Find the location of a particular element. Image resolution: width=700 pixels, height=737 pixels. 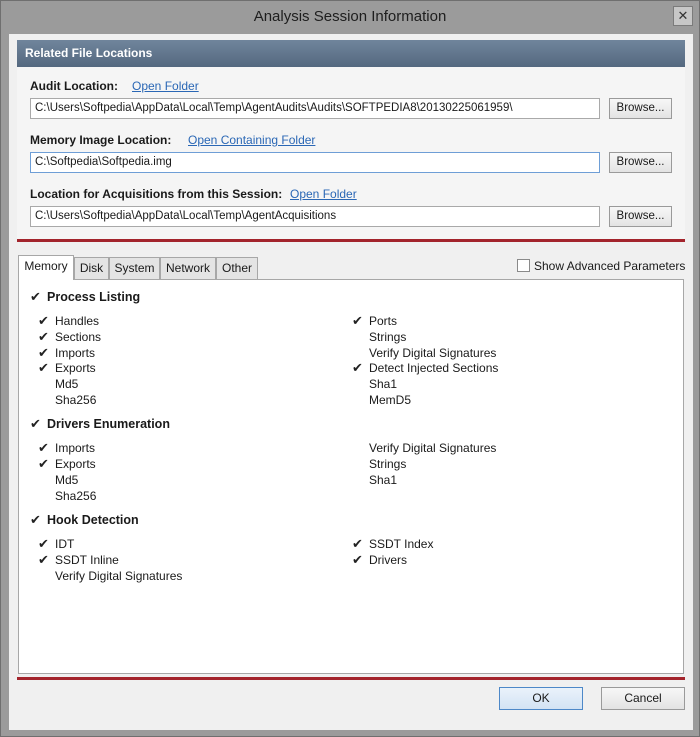

audit-open-folder-link: Open Folder is located at coordinates (165, 86).